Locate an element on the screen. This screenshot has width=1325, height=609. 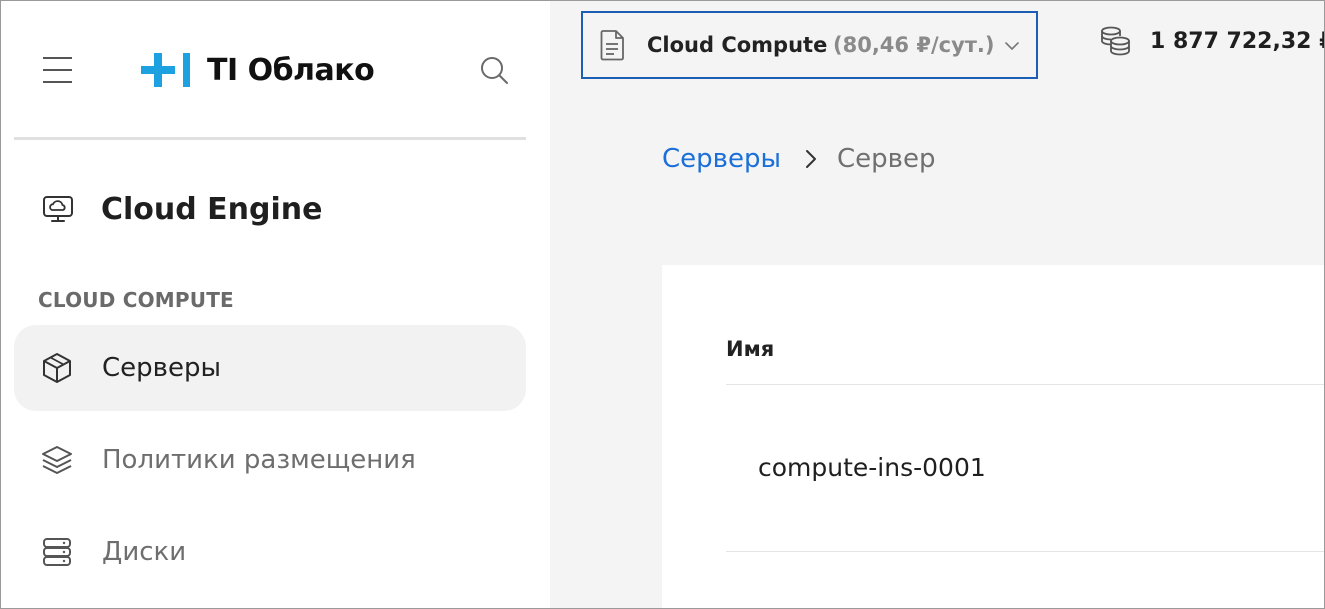
document-icon is located at coordinates (612, 45).